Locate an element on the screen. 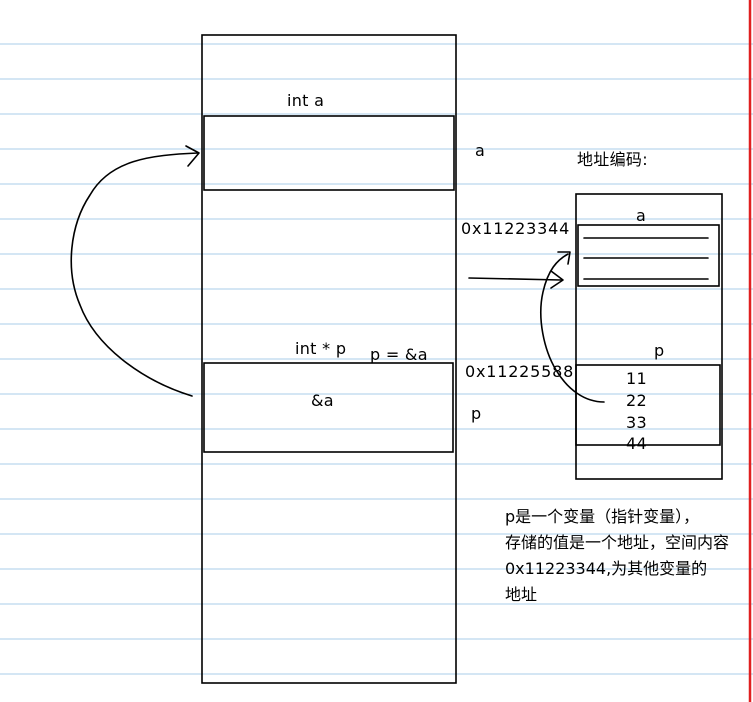 The width and height of the screenshot is (753, 702). address-p-box-label: p is located at coordinates (659, 350).